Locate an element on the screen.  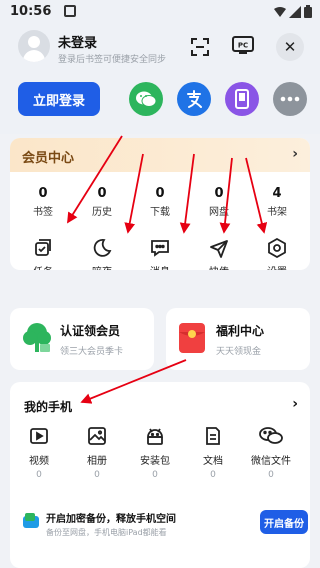
tool-settings: 设置 is located at coordinates (277, 254).